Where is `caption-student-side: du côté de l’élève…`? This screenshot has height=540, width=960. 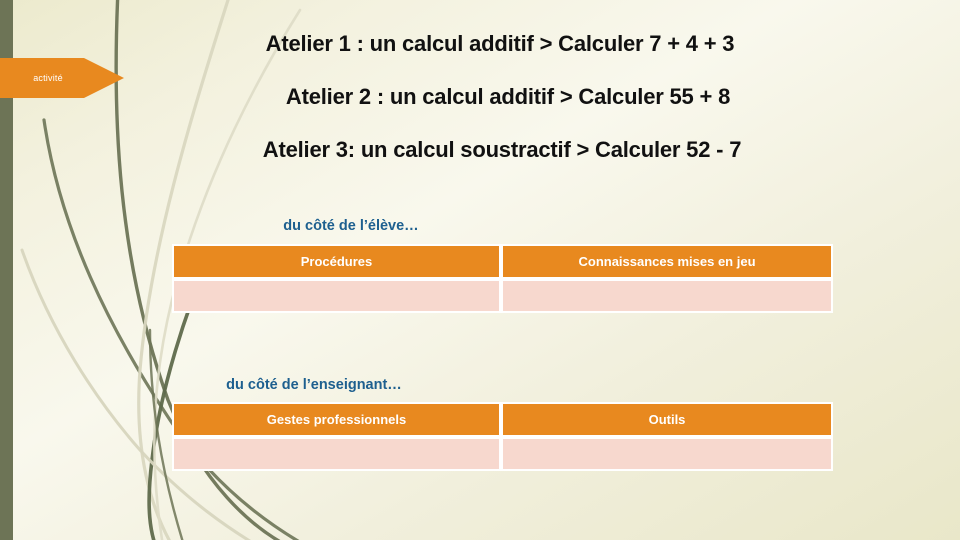 caption-student-side: du côté de l’élève… is located at coordinates (351, 226).